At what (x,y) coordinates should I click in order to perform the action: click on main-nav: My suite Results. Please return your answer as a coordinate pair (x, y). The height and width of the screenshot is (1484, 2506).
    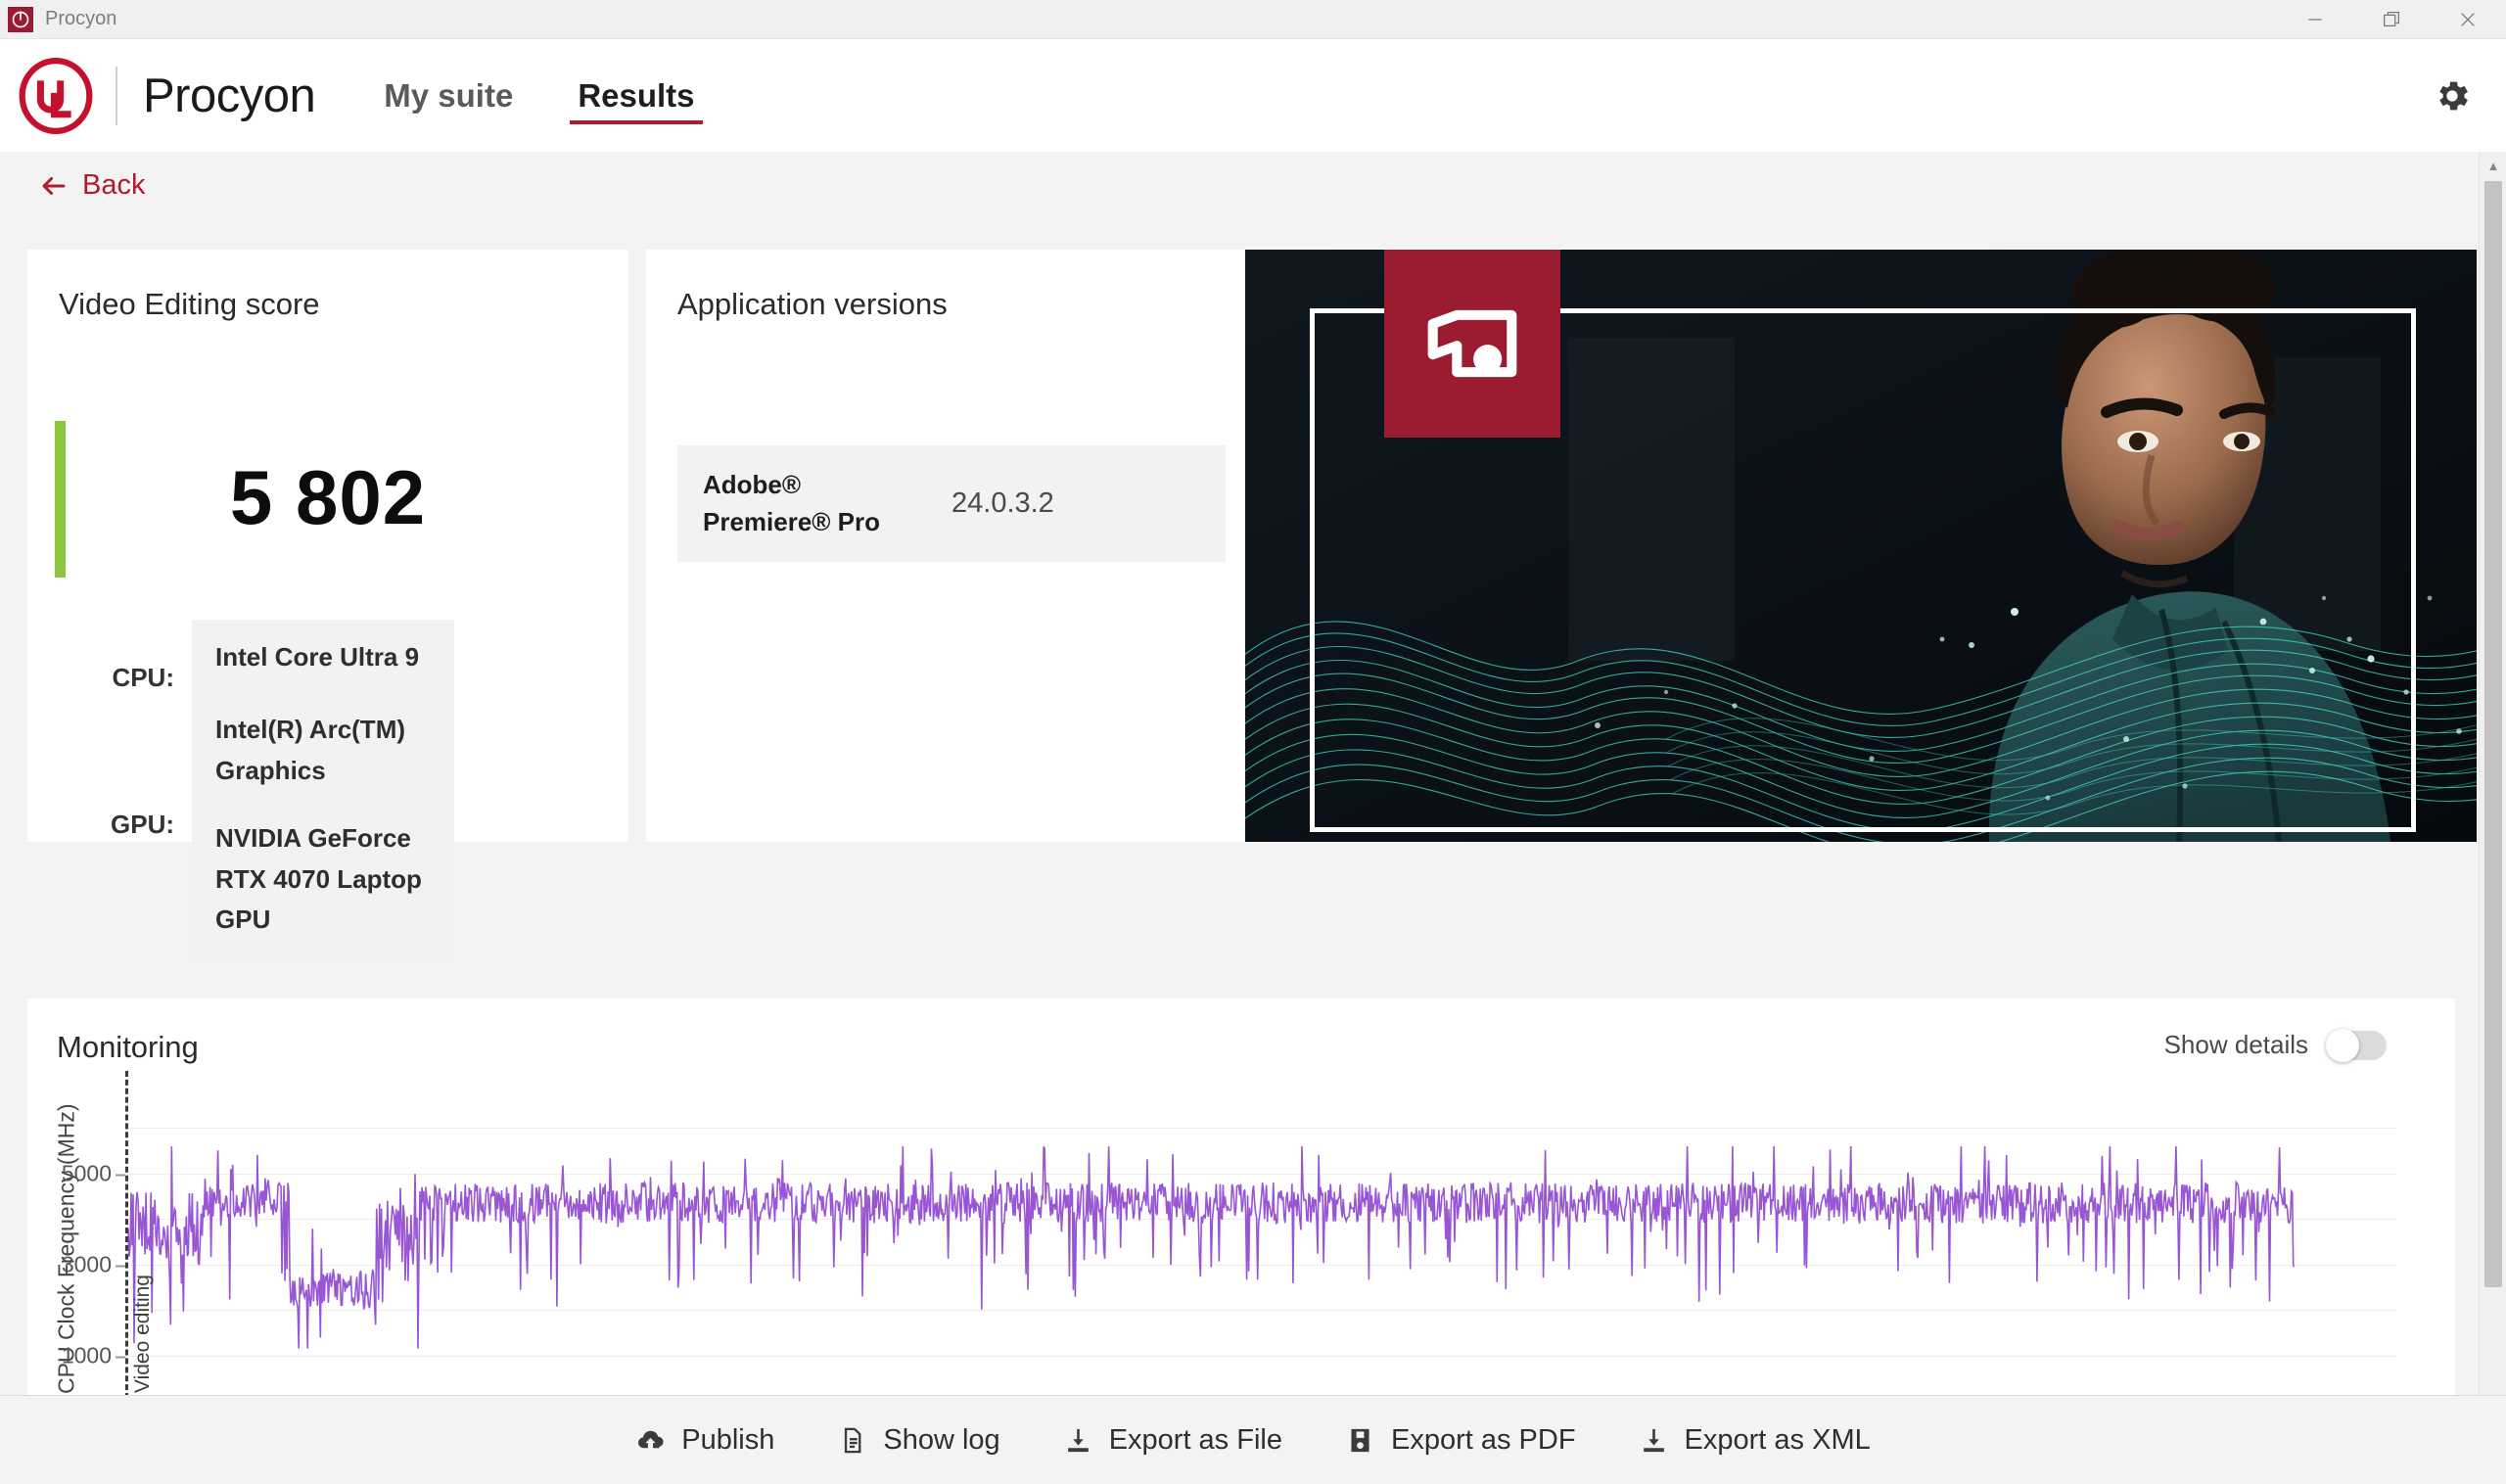
    Looking at the image, I should click on (563, 95).